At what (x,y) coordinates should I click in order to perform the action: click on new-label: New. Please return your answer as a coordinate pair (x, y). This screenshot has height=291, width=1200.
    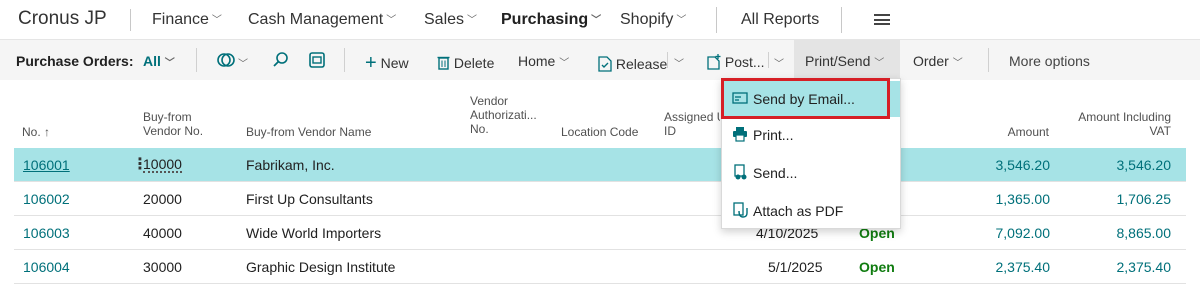
    Looking at the image, I should click on (394, 63).